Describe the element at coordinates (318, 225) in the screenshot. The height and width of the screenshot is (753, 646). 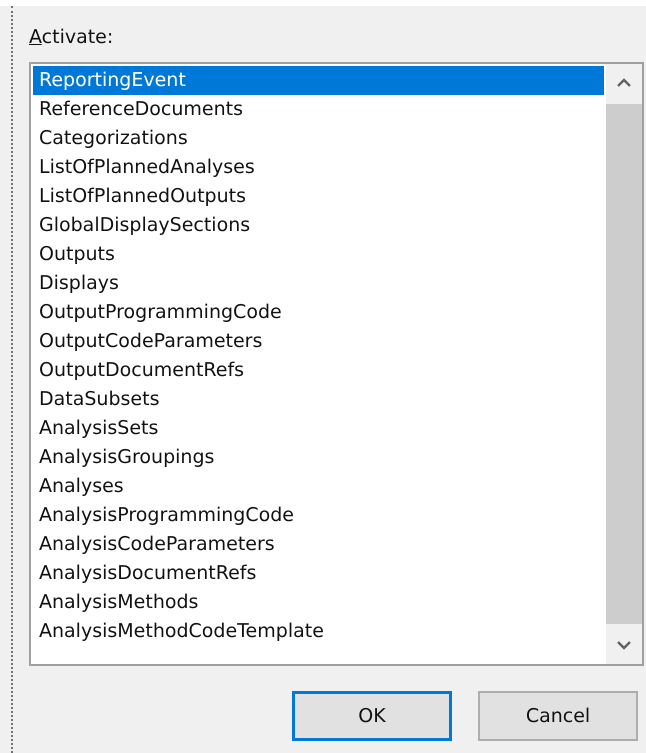
I see `list-item: GlobalDisplaySections` at that location.